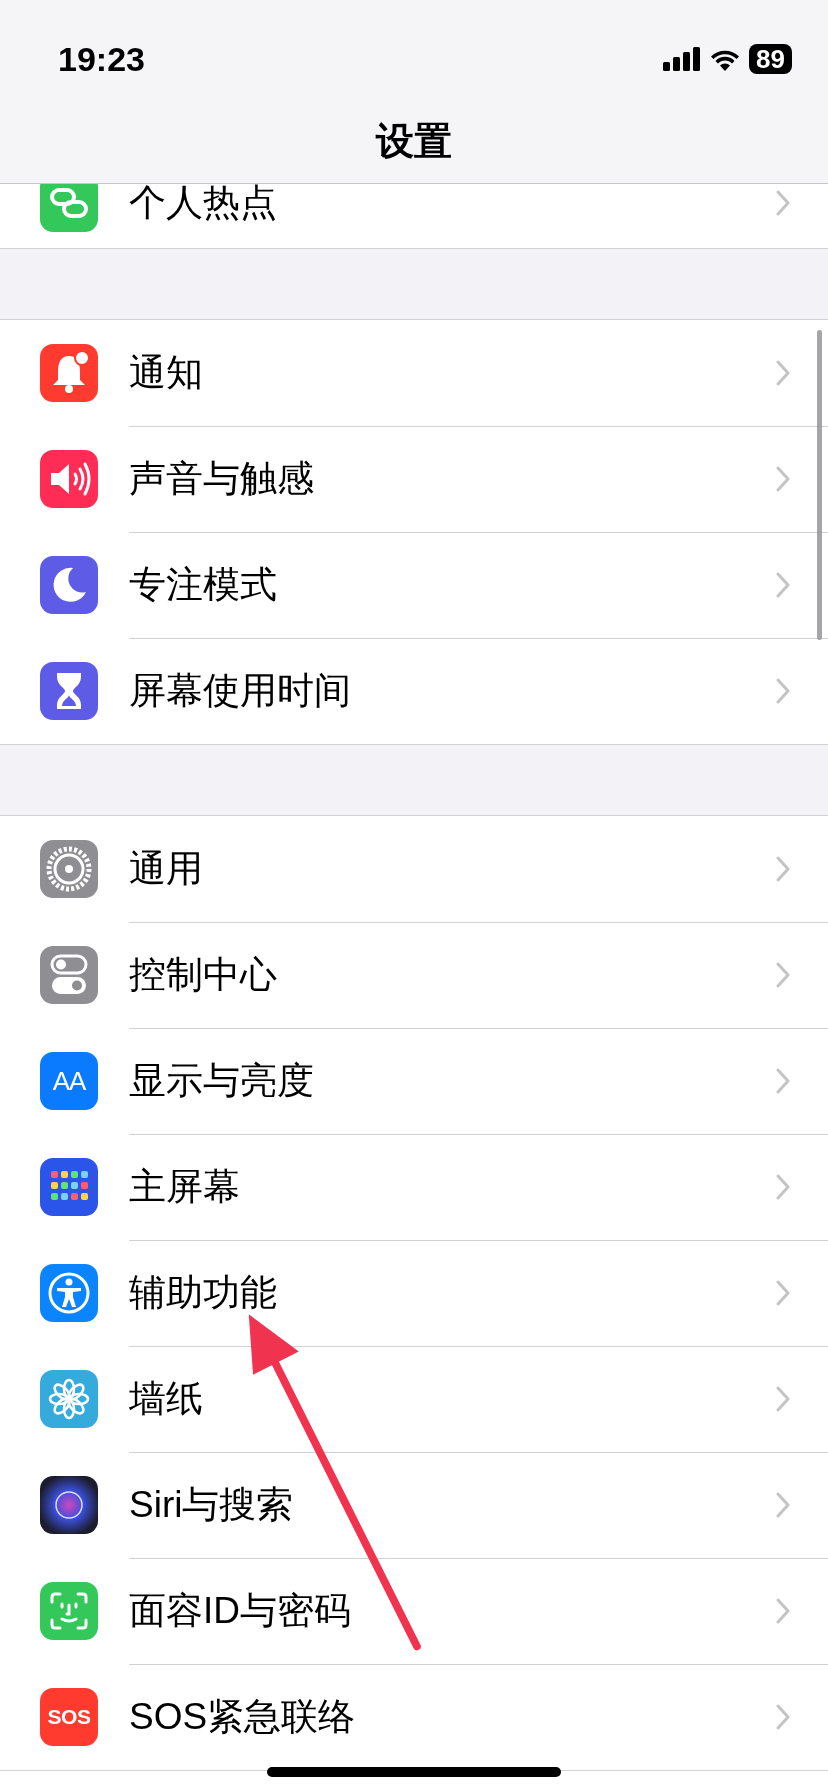 The height and width of the screenshot is (1792, 828). What do you see at coordinates (221, 478) in the screenshot?
I see `row-label: 声音与触感` at bounding box center [221, 478].